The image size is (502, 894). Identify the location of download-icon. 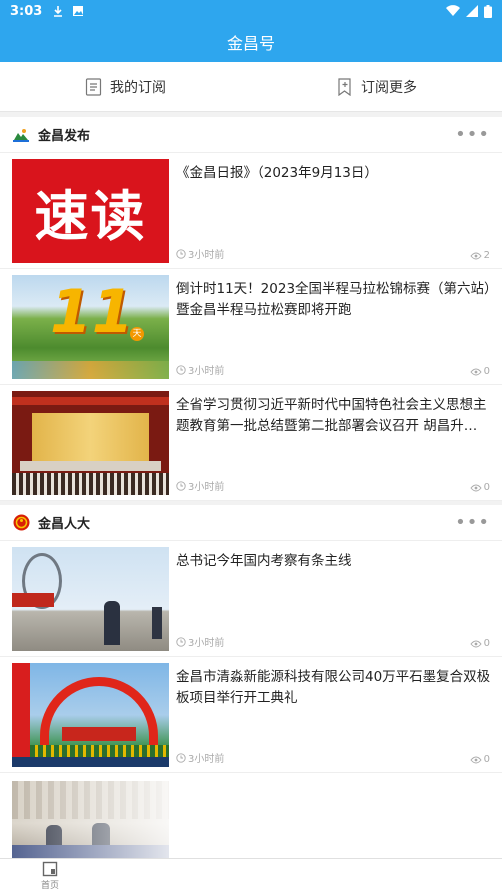
(58, 11).